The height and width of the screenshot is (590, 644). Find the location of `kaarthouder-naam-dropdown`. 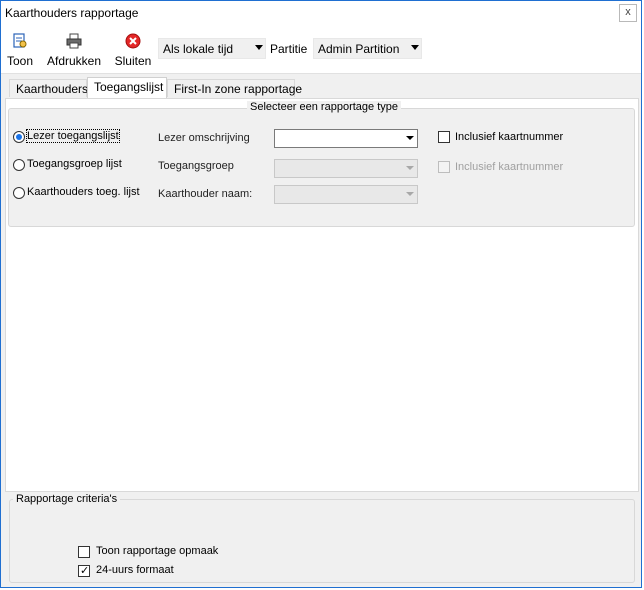

kaarthouder-naam-dropdown is located at coordinates (346, 194).